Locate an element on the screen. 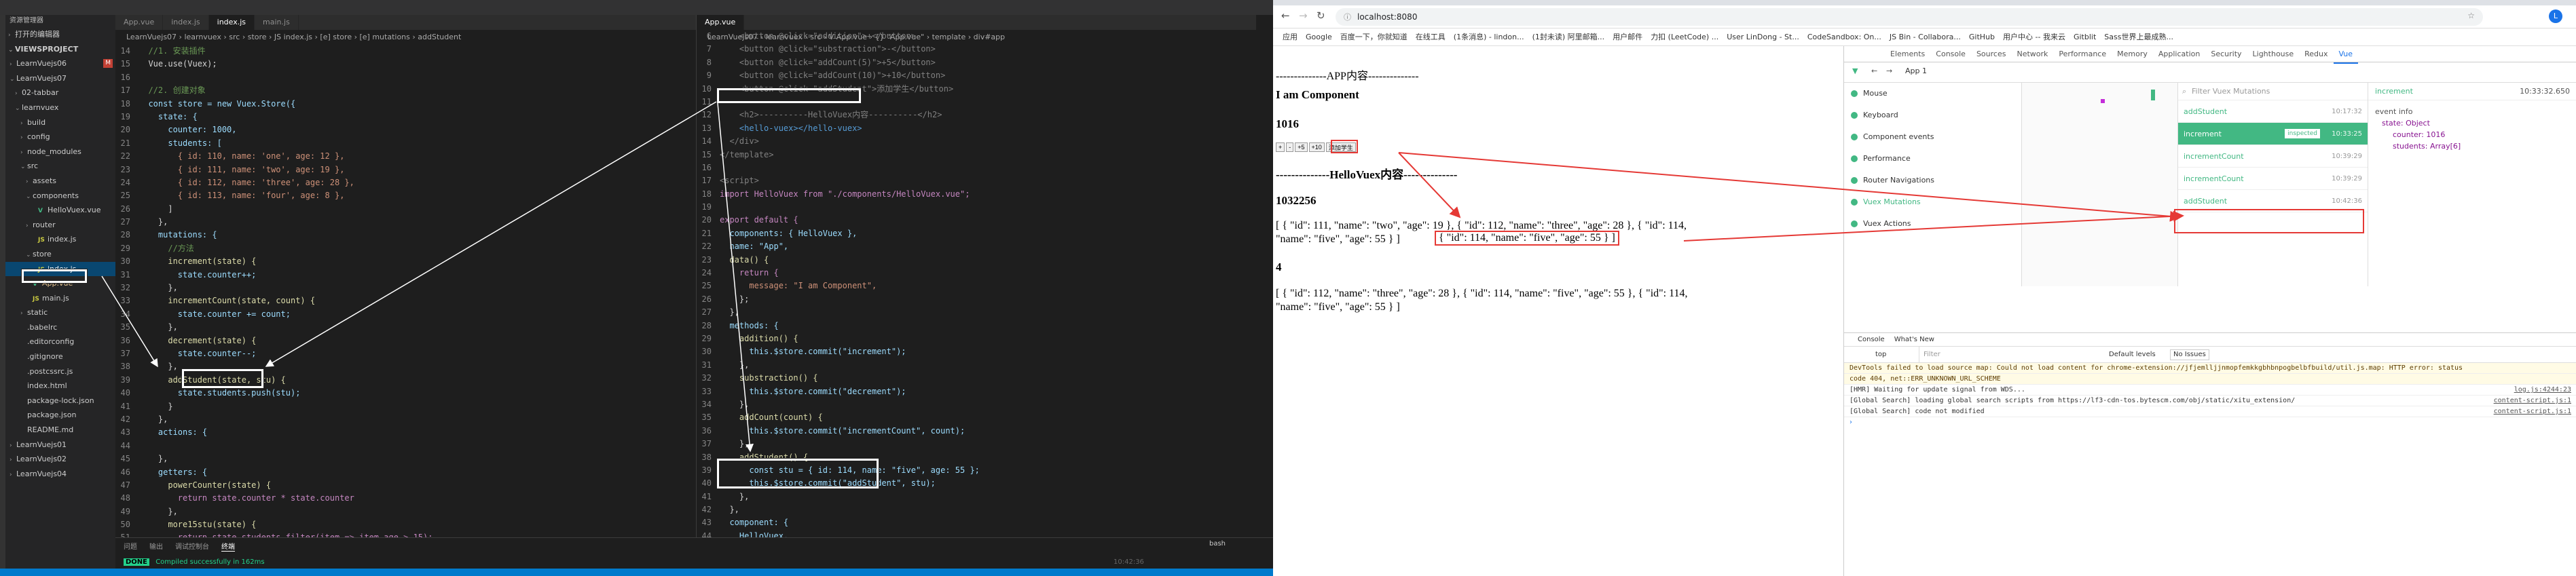  tree-item: README.md is located at coordinates (60, 431).